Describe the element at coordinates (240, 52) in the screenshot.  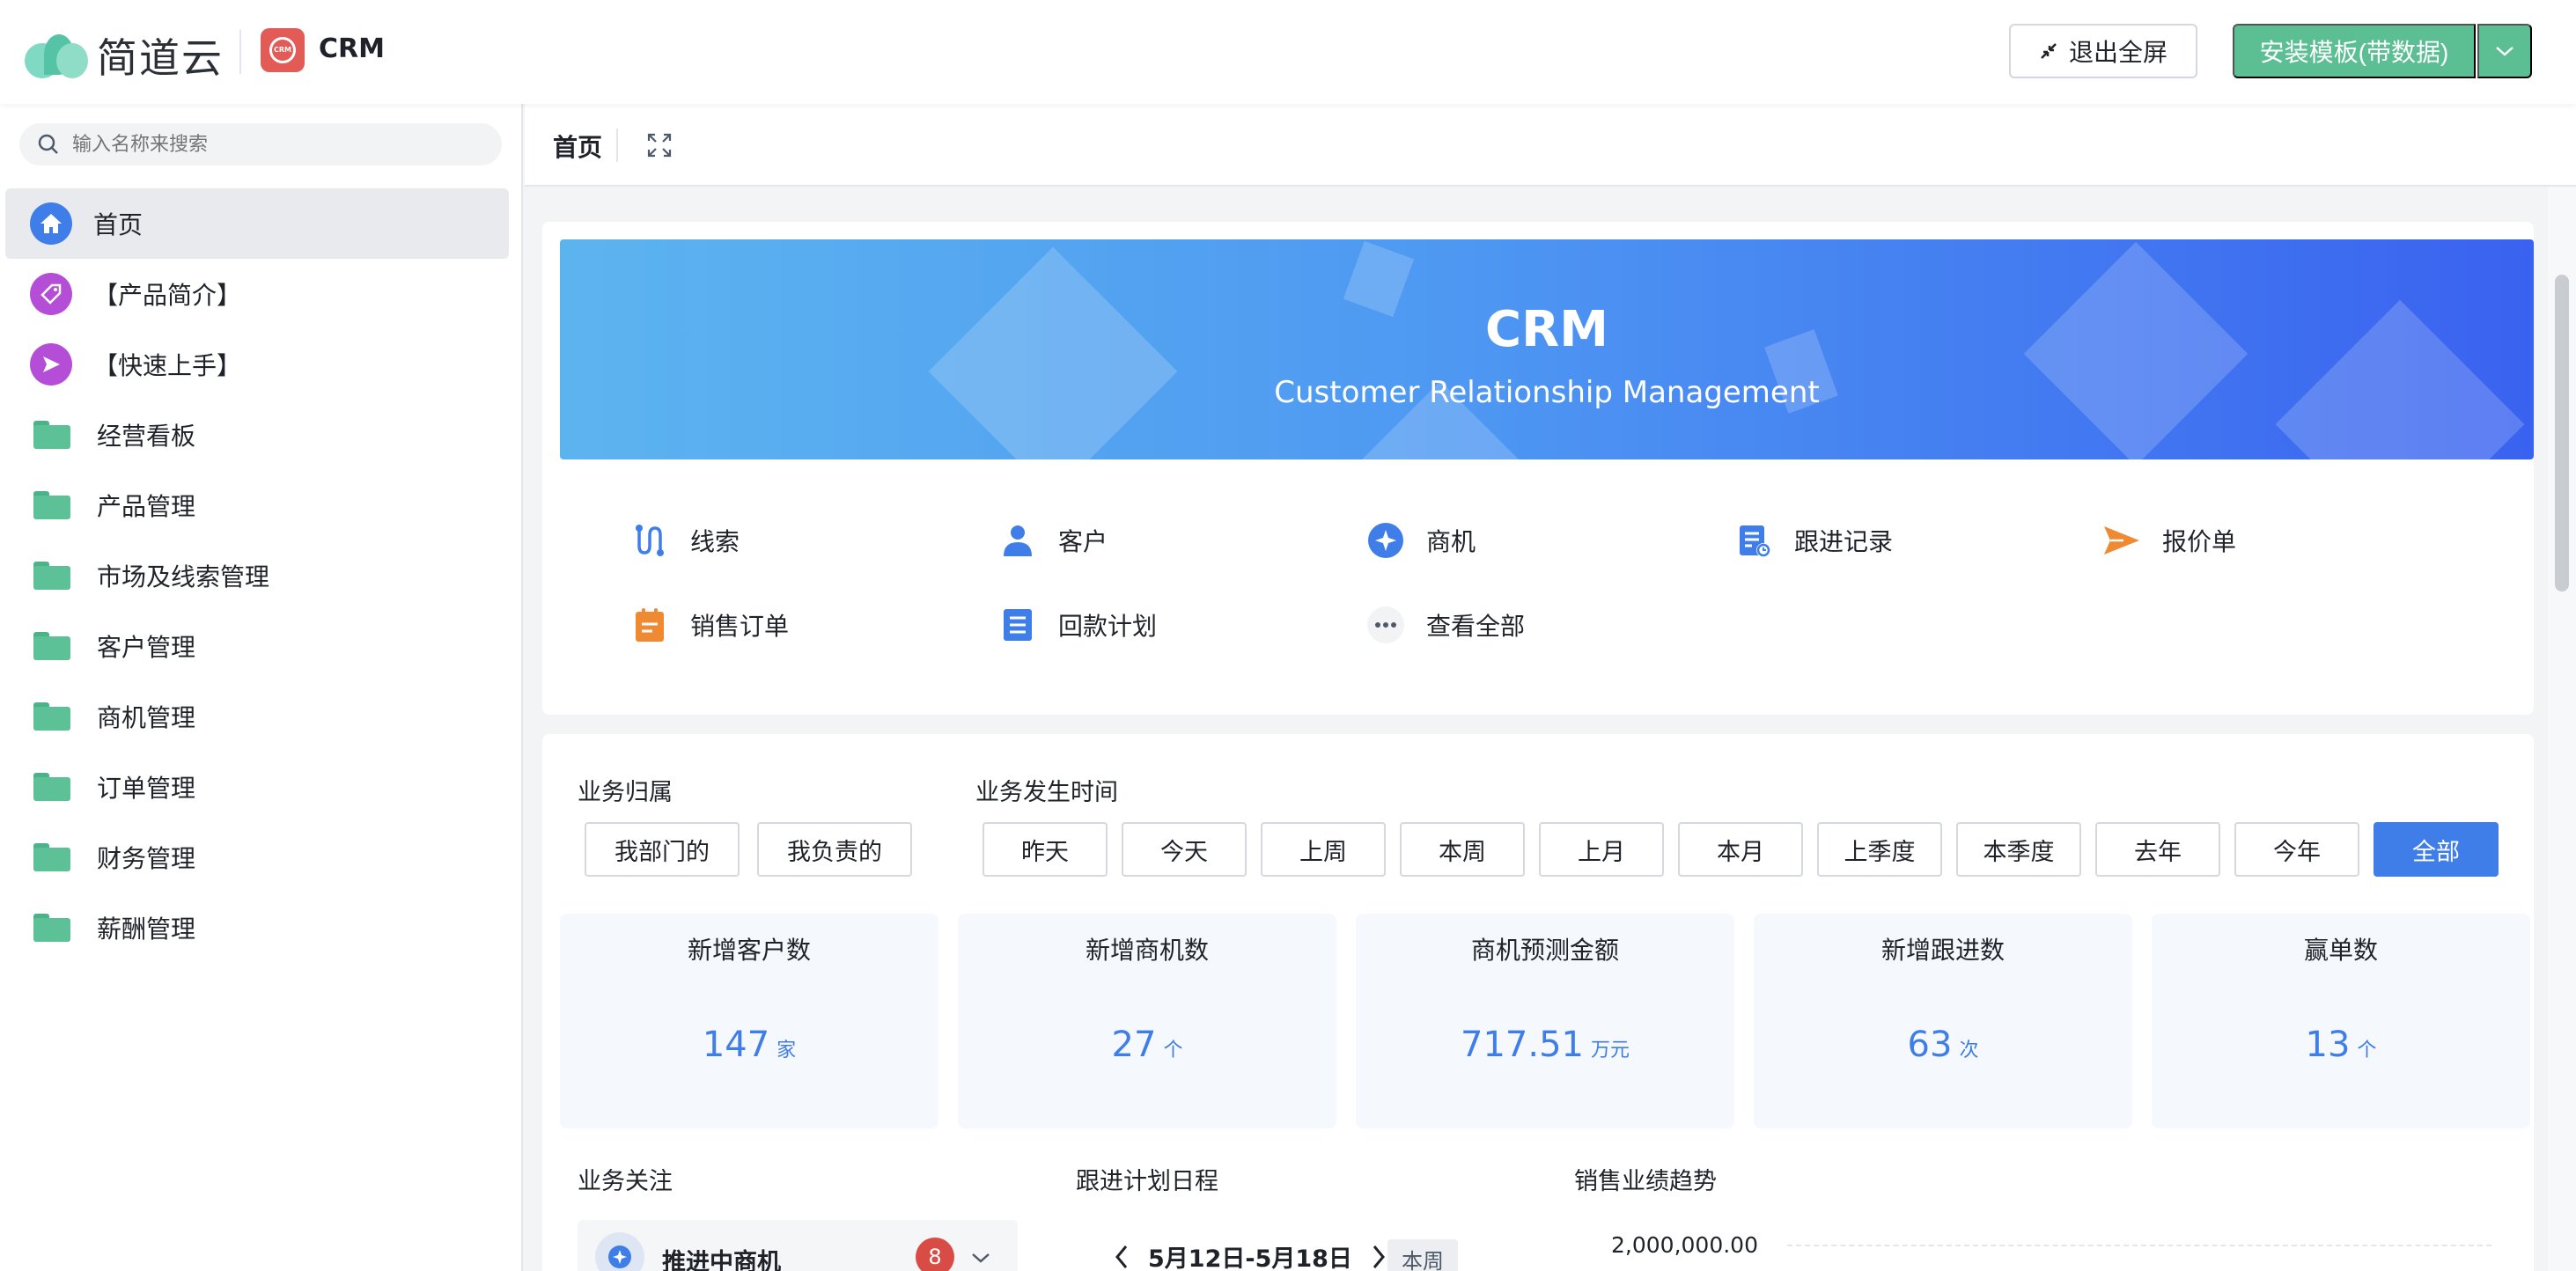
I see `header-divider` at that location.